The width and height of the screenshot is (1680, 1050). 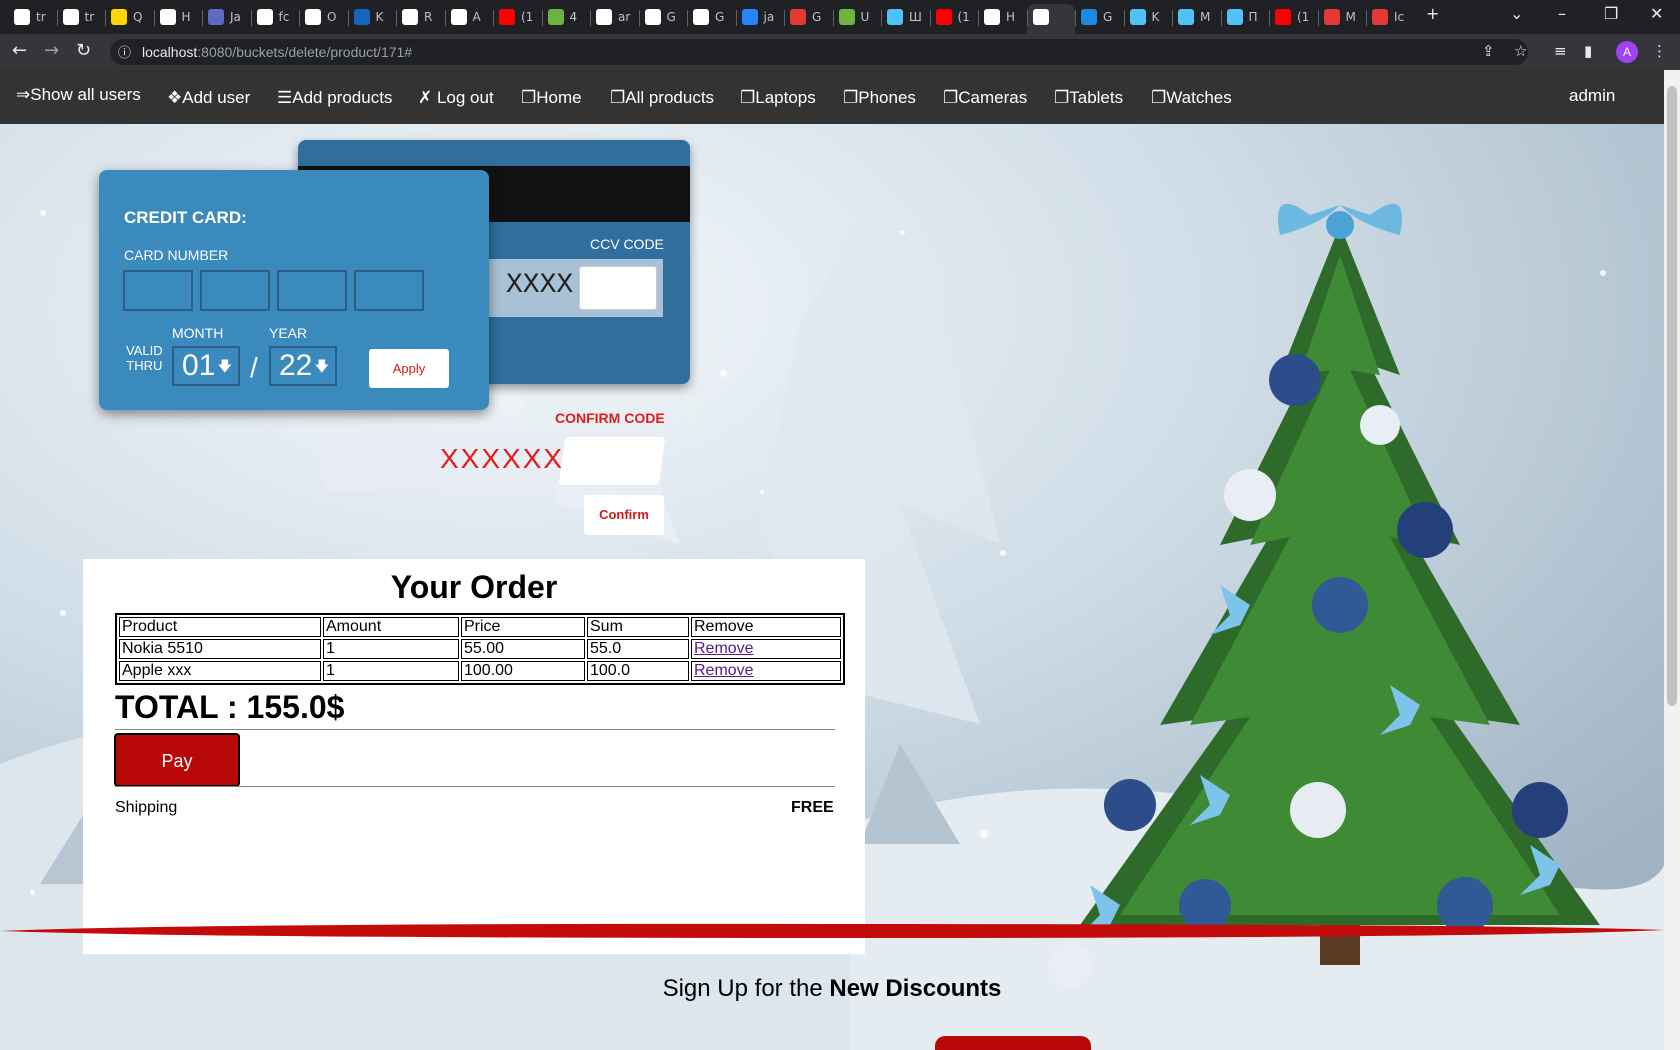 What do you see at coordinates (320, 17) in the screenshot?
I see `browser-tab: O` at bounding box center [320, 17].